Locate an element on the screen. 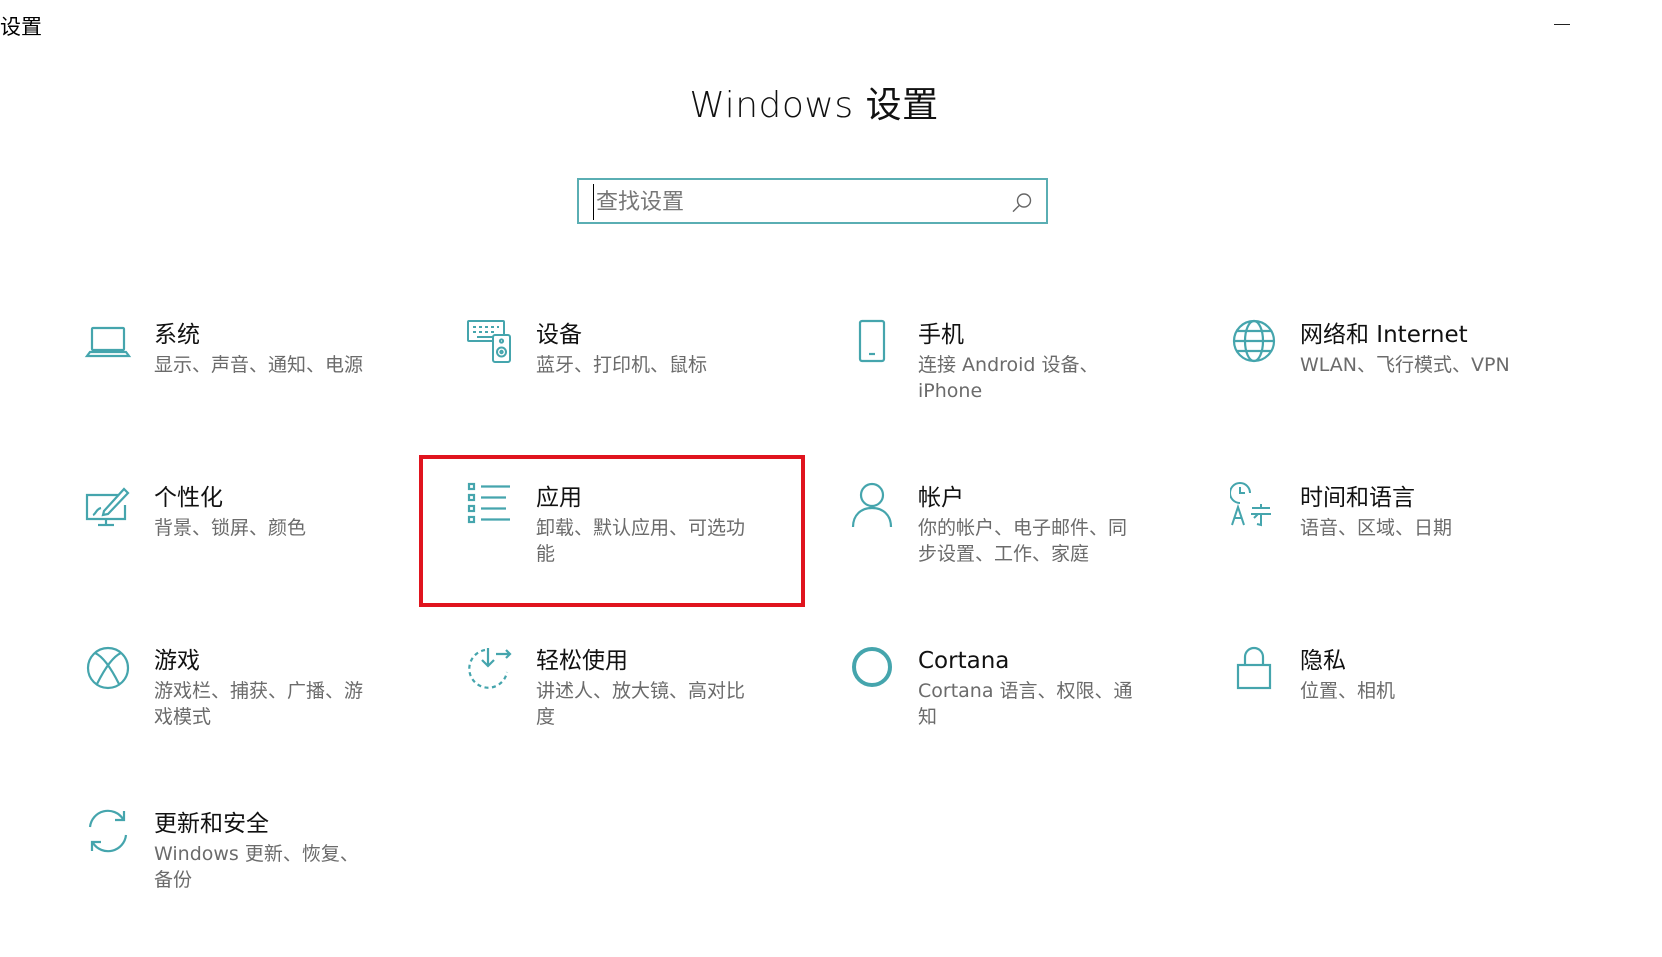  tile-desc-line: 讲述人、放大镜、高对比 is located at coordinates (641, 691).